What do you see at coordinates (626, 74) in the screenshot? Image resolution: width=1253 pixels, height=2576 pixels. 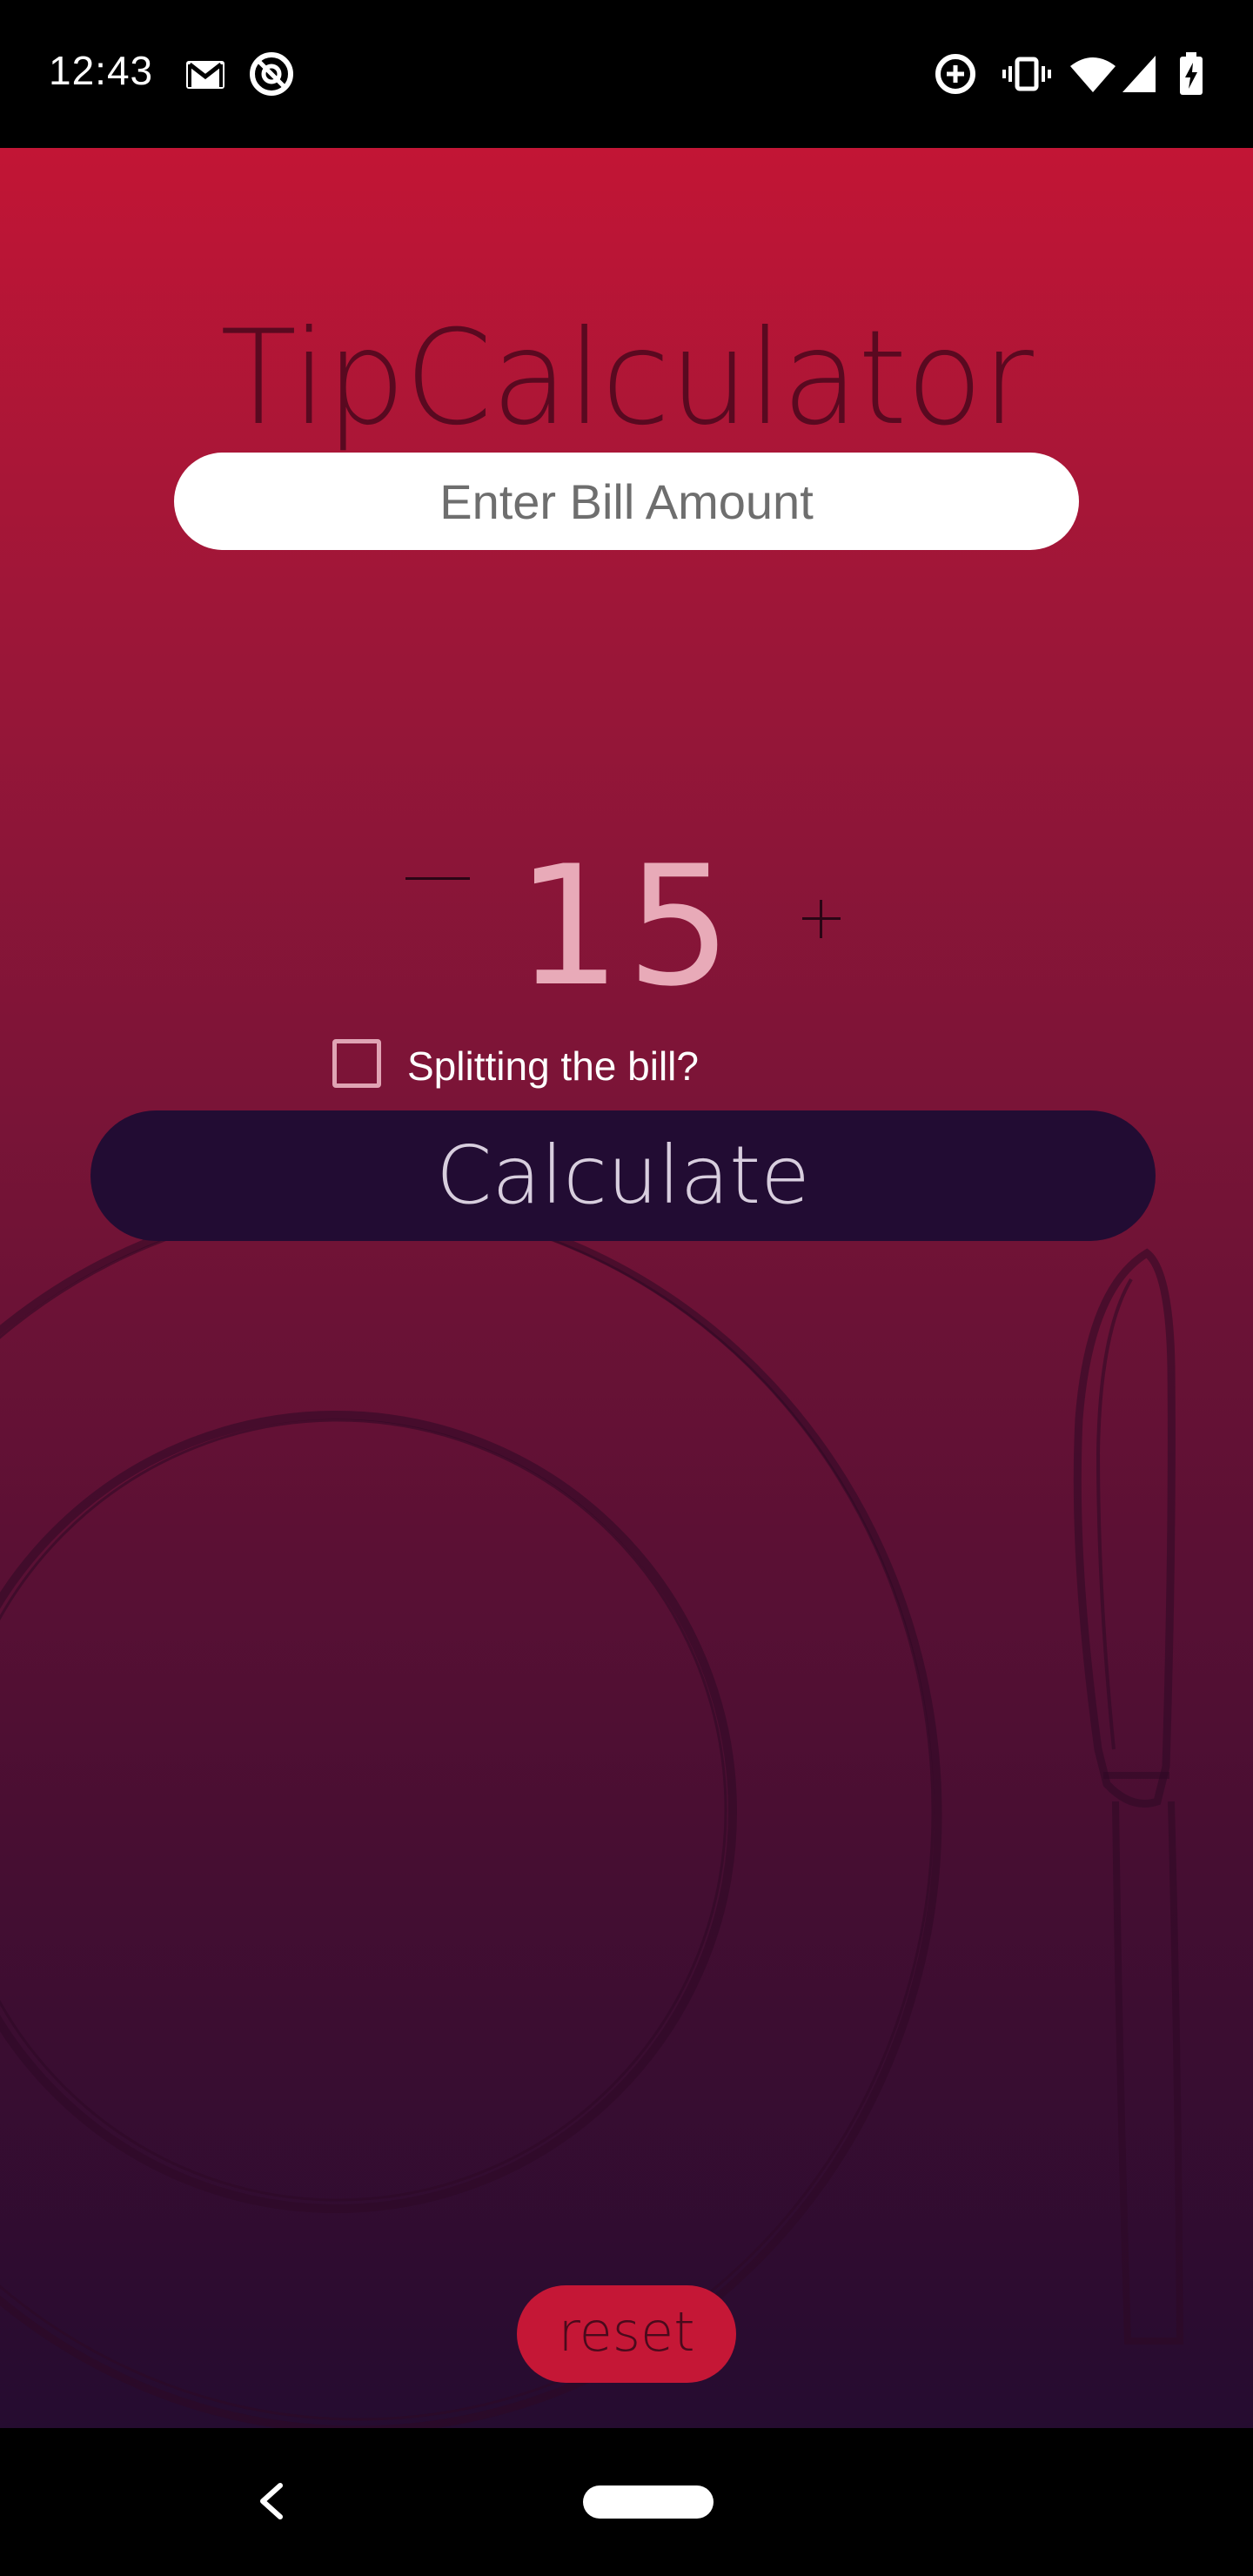 I see `status-bar: 12:43` at bounding box center [626, 74].